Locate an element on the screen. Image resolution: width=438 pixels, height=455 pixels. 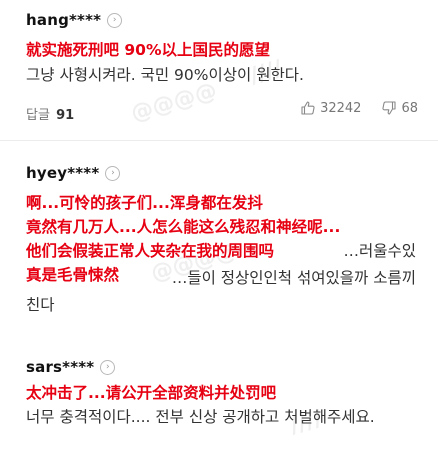
thumbs-up-icon is located at coordinates (308, 108).